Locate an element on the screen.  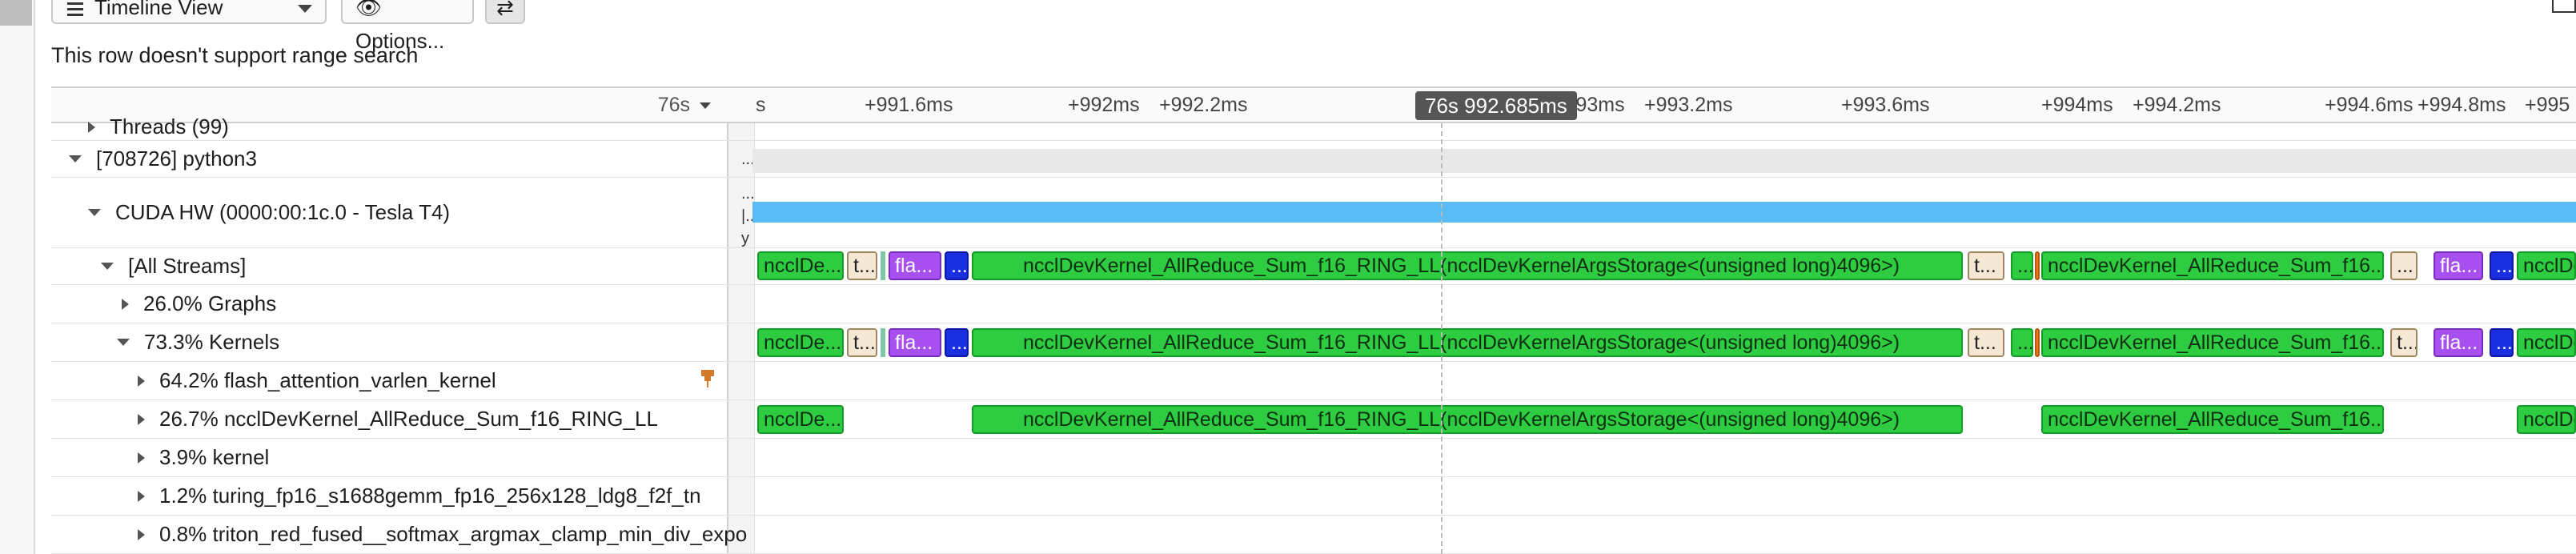
tree-row-label: CUDA HW (0000:00:1c.0 - Tesla T4) is located at coordinates (269, 212).